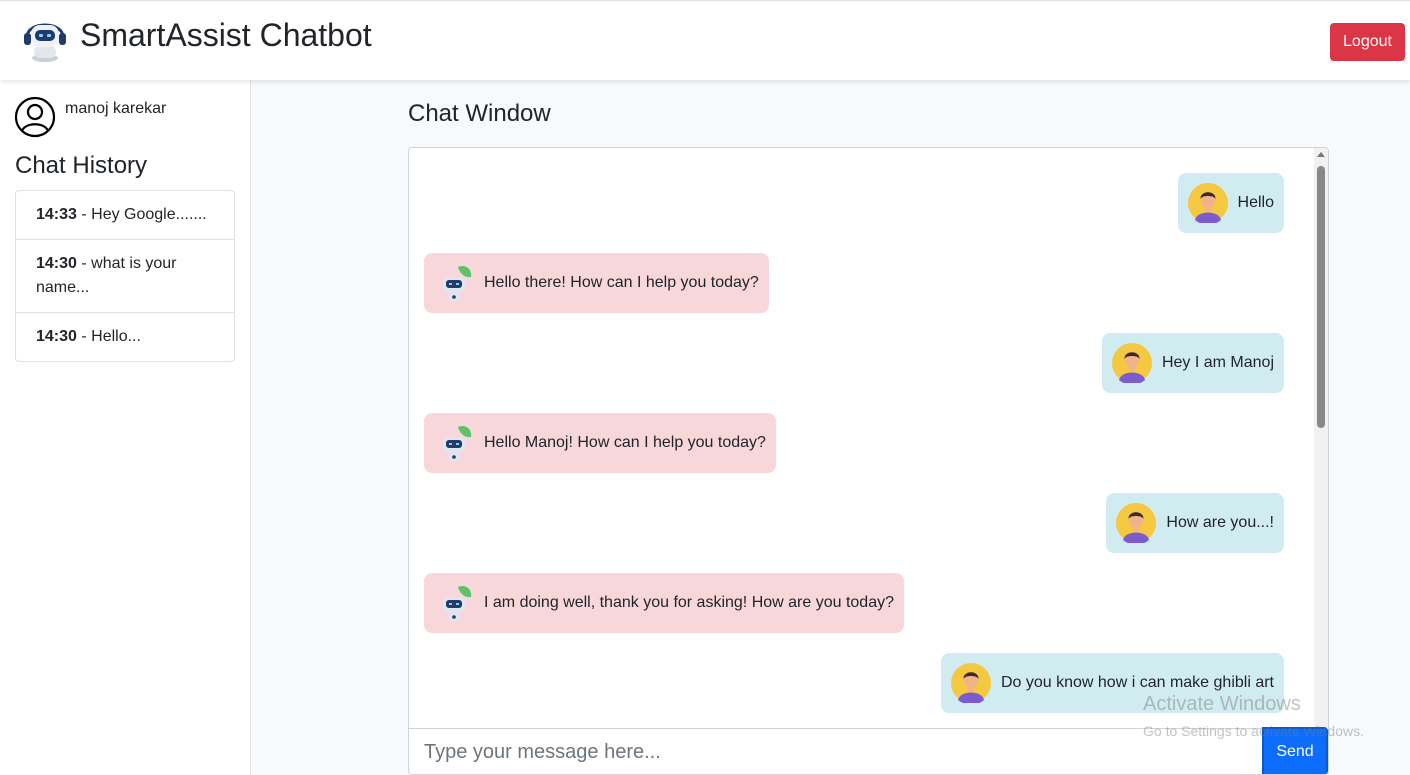 This screenshot has width=1410, height=775. Describe the element at coordinates (1220, 522) in the screenshot. I see `message-text: How are you...!` at that location.